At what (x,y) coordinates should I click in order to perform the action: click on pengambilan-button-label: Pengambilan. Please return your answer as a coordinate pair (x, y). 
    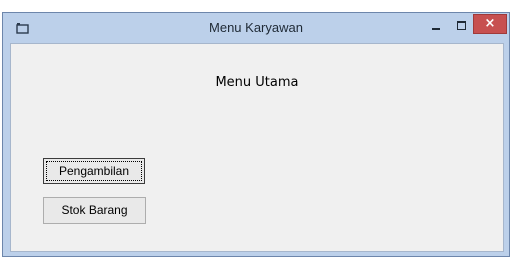
    Looking at the image, I should click on (94, 171).